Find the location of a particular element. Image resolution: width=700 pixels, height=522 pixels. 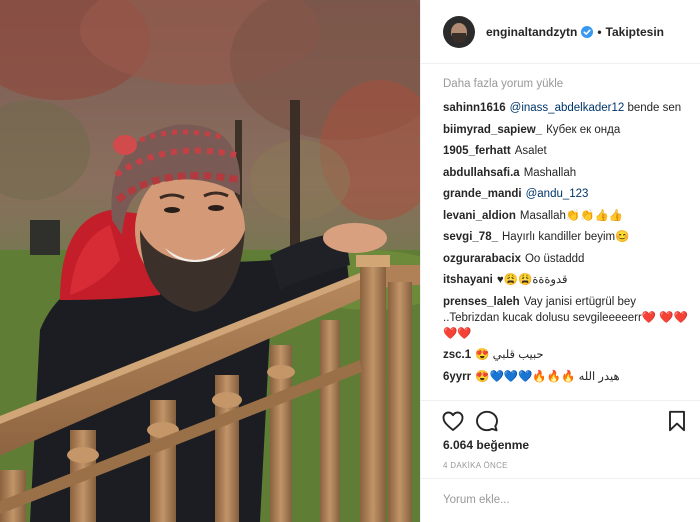

bookmark-icon is located at coordinates (677, 421).